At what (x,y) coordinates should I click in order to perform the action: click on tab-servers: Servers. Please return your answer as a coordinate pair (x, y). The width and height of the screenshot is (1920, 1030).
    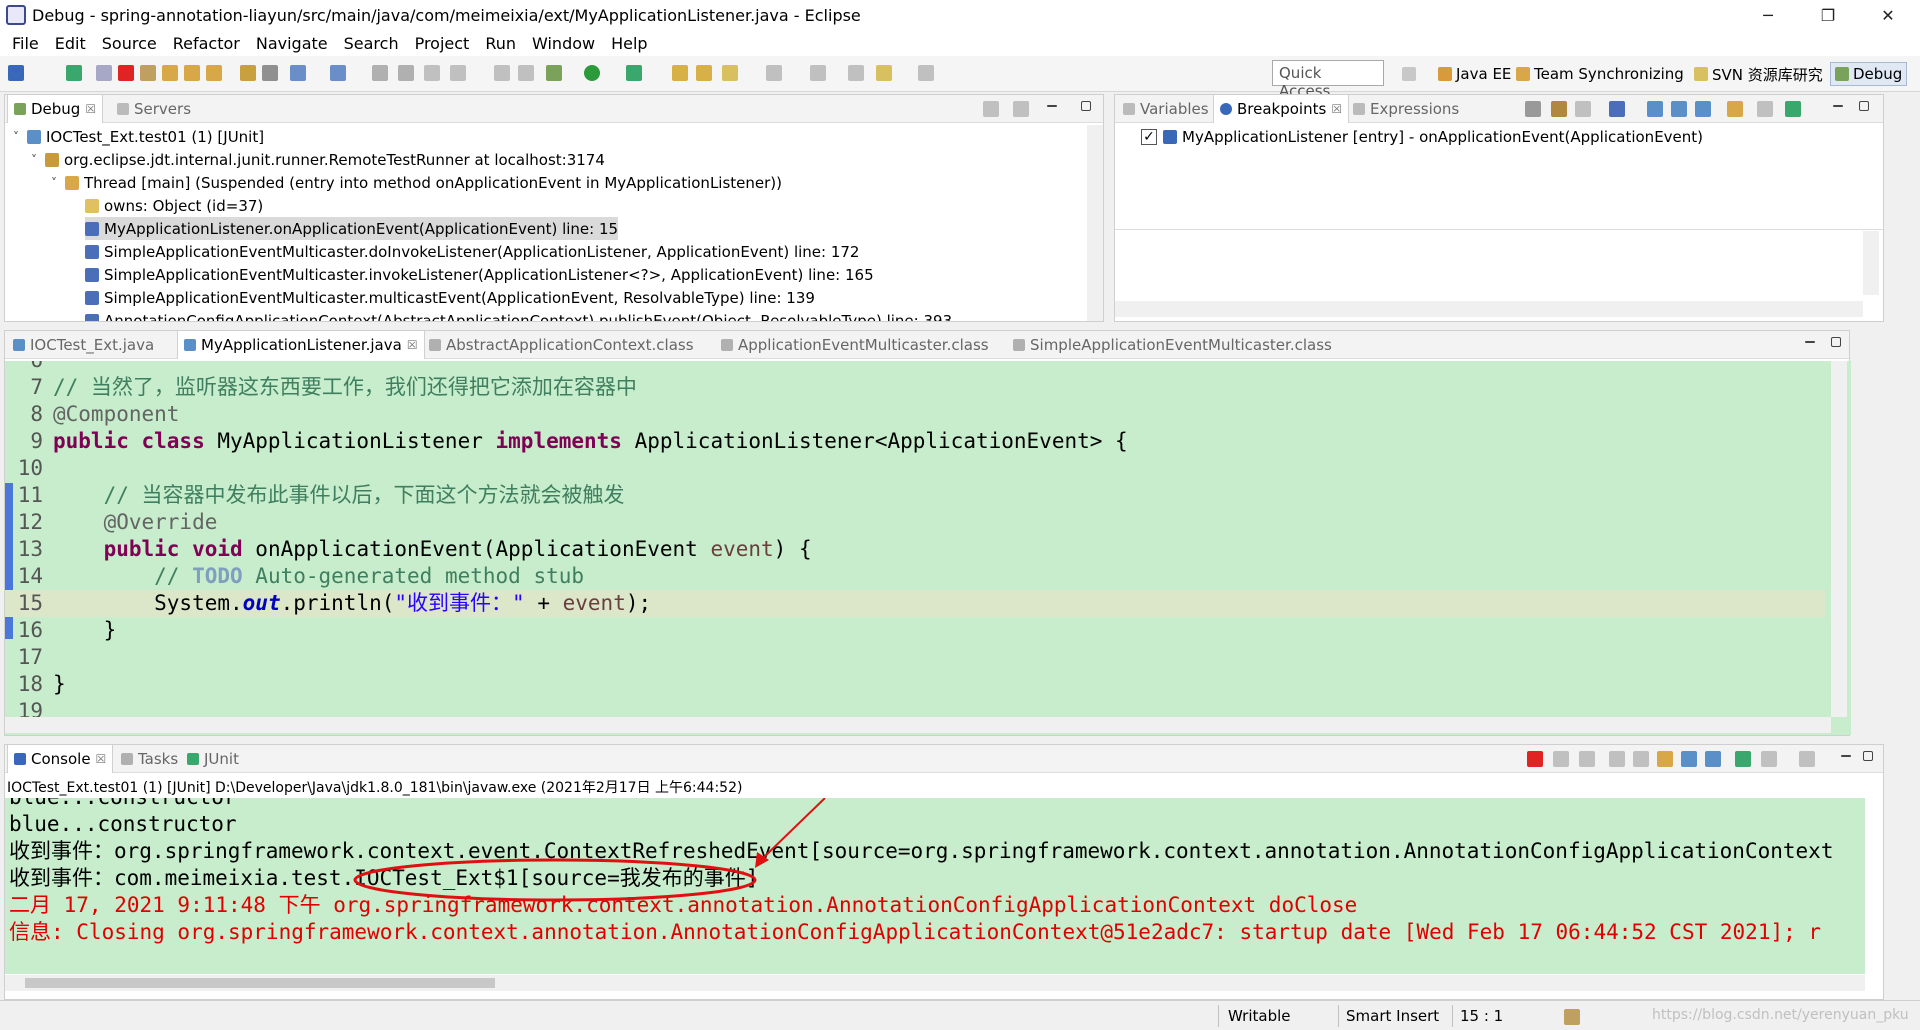
    Looking at the image, I should click on (154, 109).